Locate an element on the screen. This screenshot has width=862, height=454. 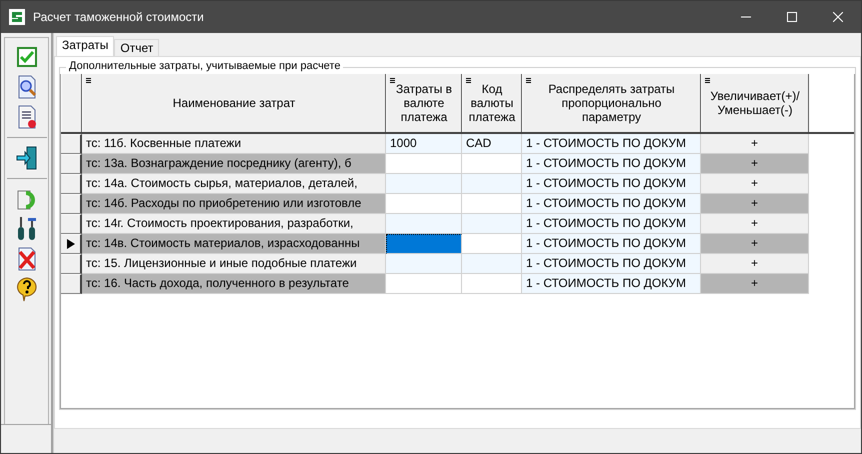
table-cell: тс: 14а. Стоимость сырья, материалов, деталей, is located at coordinates (234, 184).